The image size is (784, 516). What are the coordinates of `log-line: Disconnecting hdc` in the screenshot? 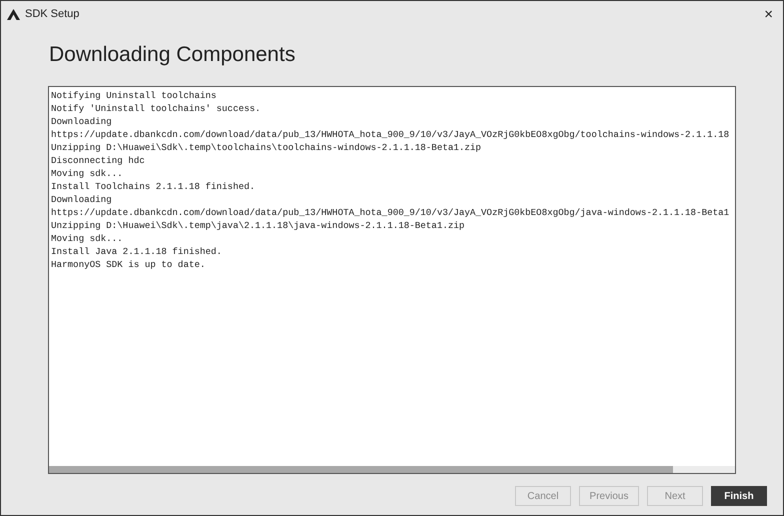 It's located at (98, 160).